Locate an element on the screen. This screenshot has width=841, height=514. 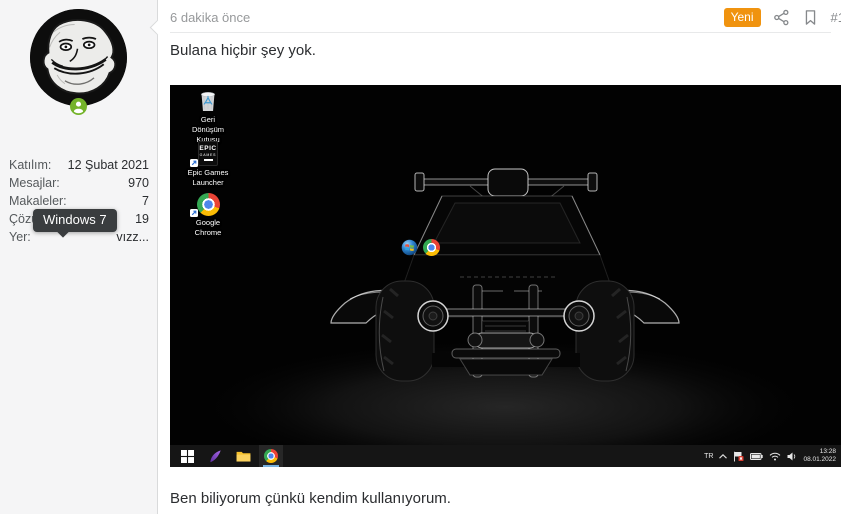
post-body-line-1: Bulana hiçbir şey yok. is located at coordinates (243, 50).